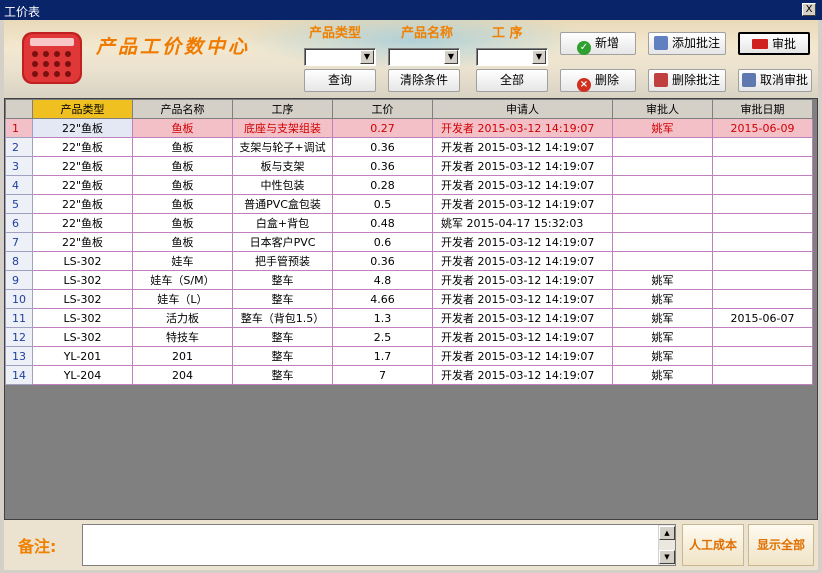 This screenshot has height=573, width=822. Describe the element at coordinates (19, 147) in the screenshot. I see `row-number: 2` at that location.